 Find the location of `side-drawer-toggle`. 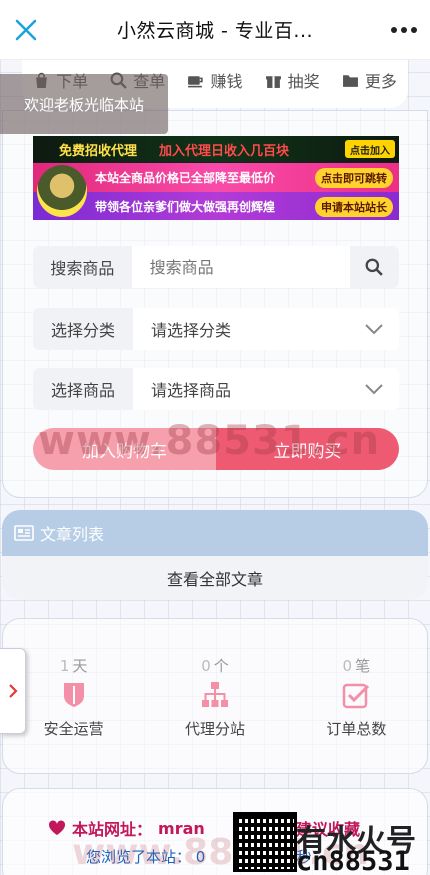

side-drawer-toggle is located at coordinates (13, 691).